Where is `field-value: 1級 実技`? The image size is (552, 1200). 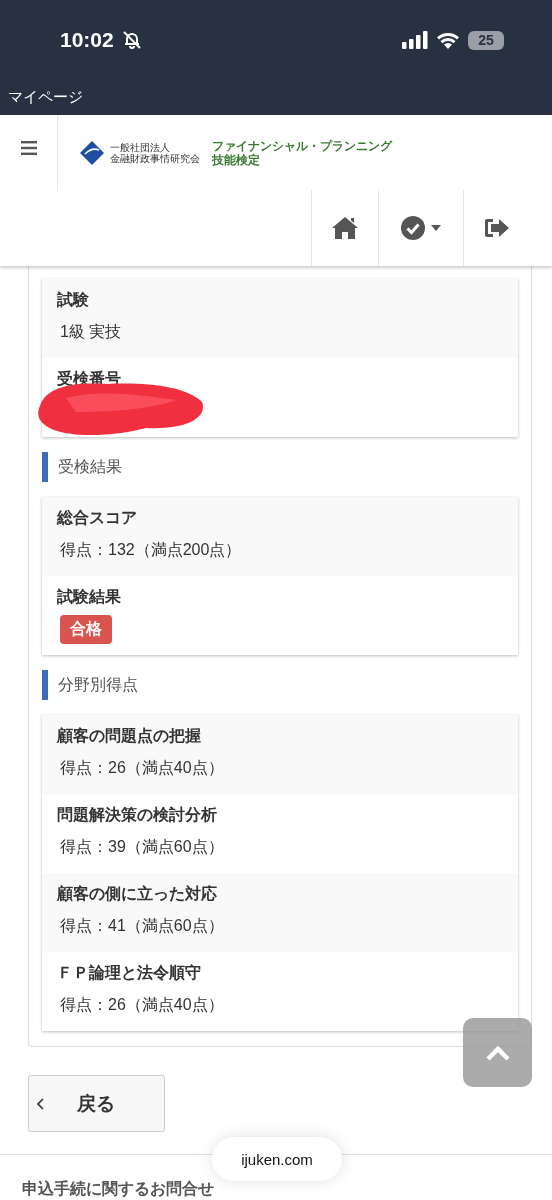 field-value: 1級 実技 is located at coordinates (91, 332).